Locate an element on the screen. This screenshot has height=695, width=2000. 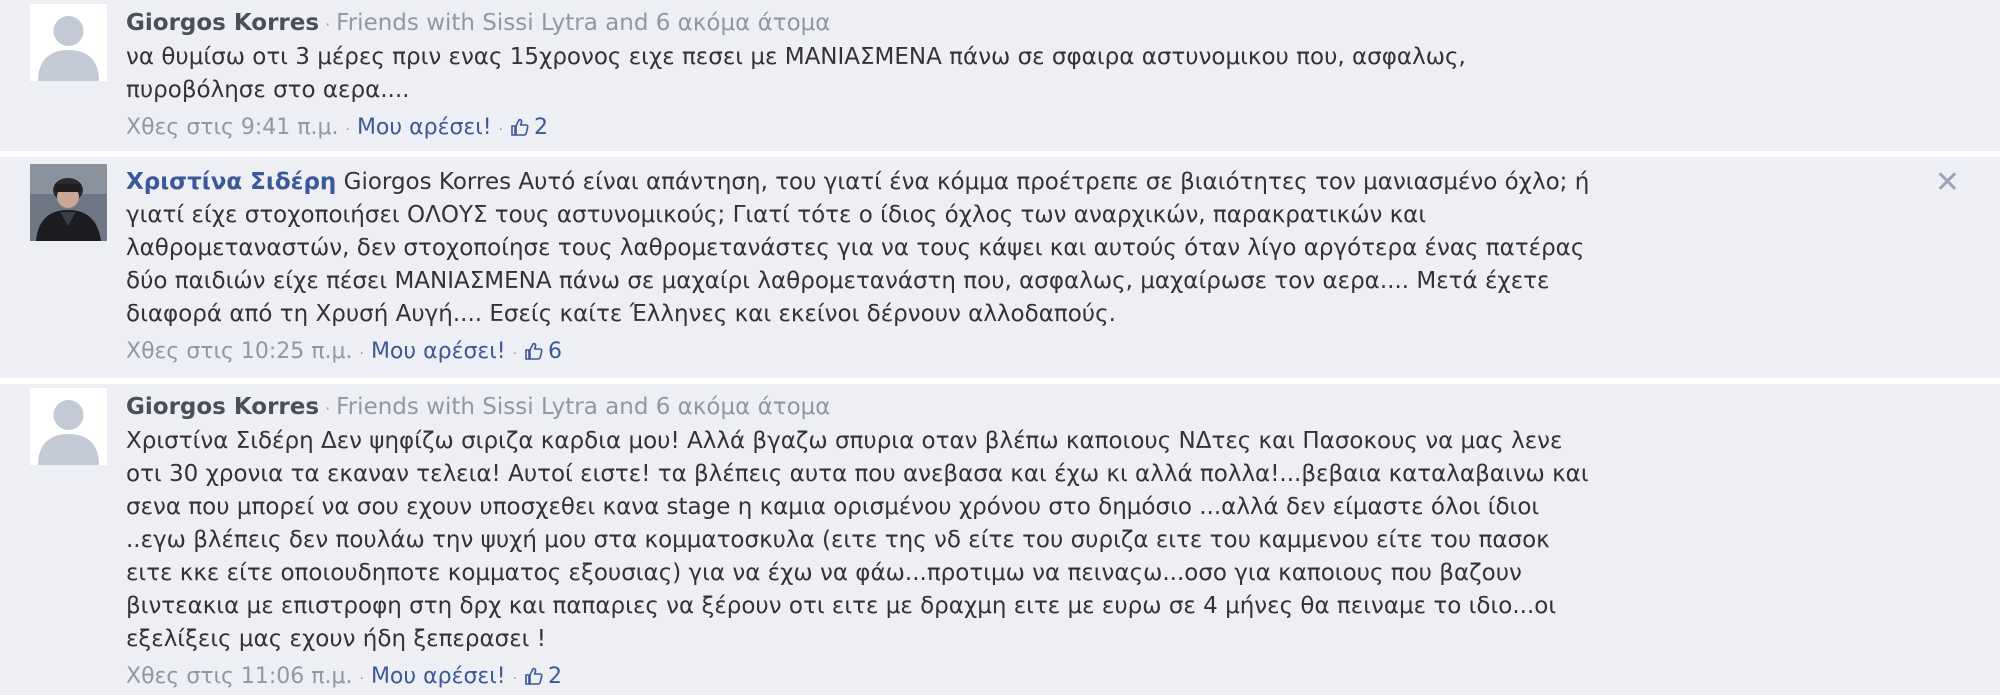
comment-meta: Χθες στις 10:25 π.μ. · Μου αρέσει! · 6 is located at coordinates (861, 353).